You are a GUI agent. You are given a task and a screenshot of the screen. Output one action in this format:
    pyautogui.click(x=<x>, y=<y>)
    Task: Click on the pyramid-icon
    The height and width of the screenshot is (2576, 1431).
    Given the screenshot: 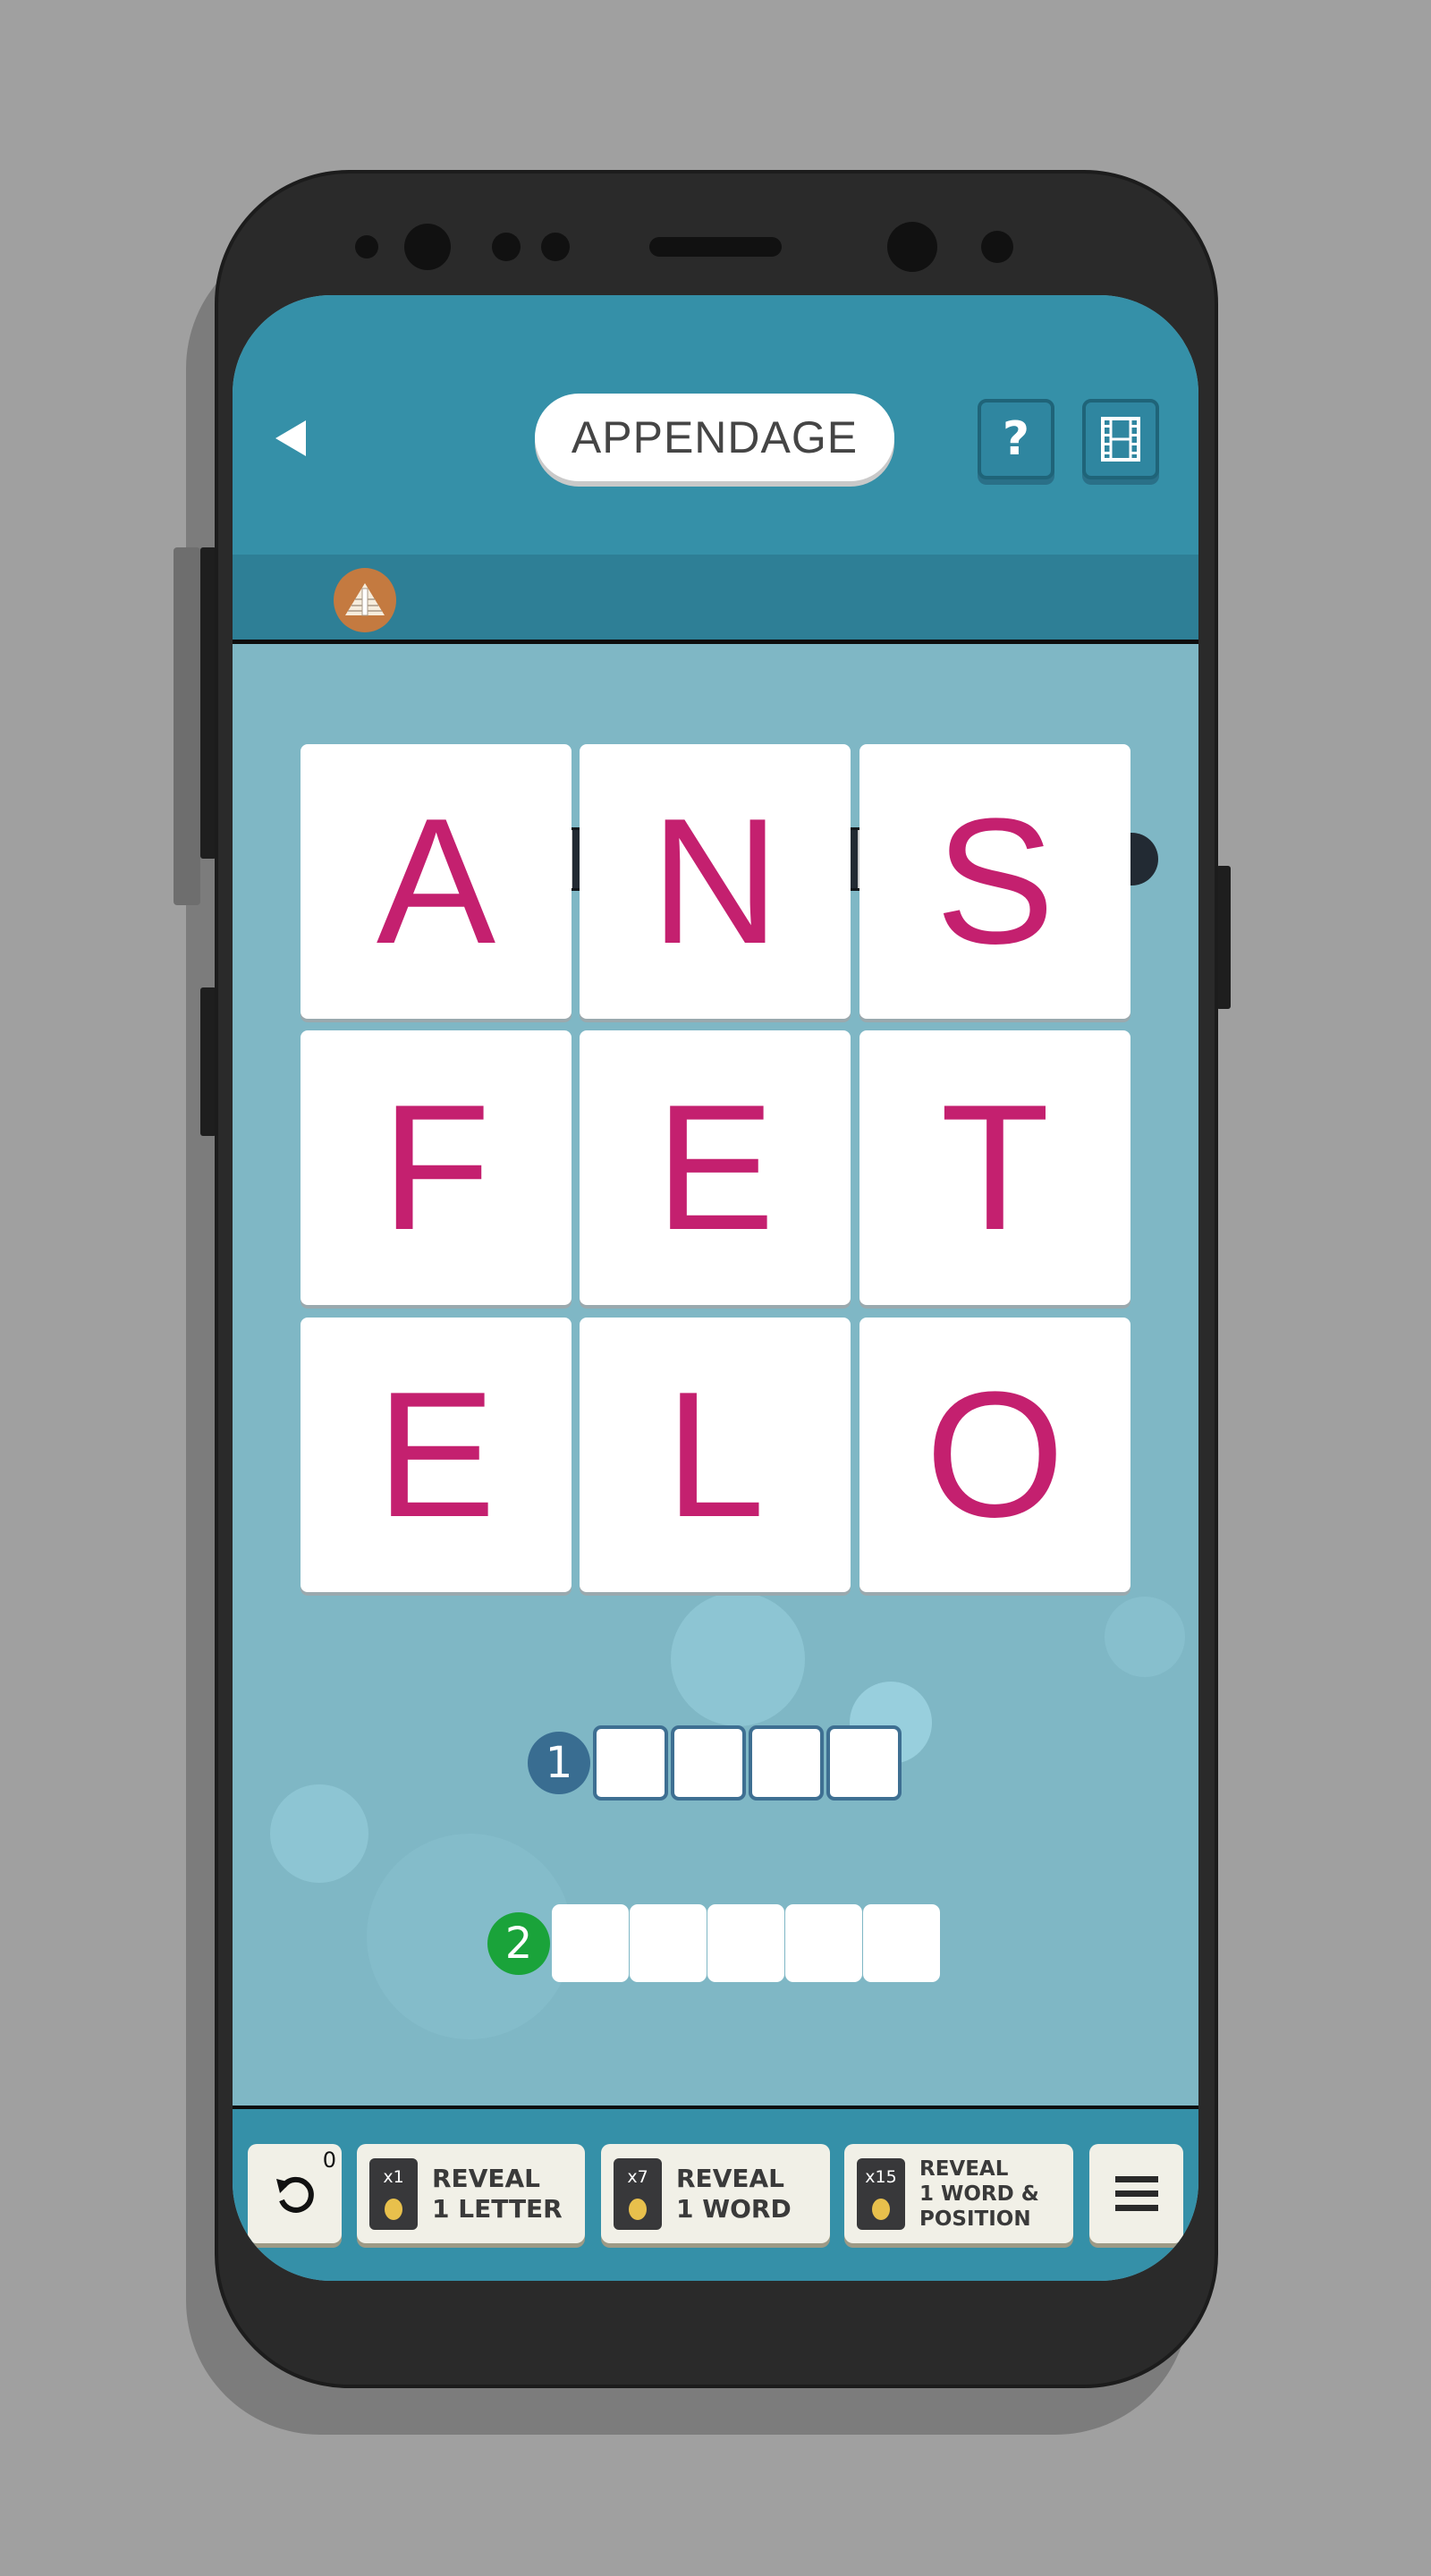 What is the action you would take?
    pyautogui.click(x=365, y=599)
    